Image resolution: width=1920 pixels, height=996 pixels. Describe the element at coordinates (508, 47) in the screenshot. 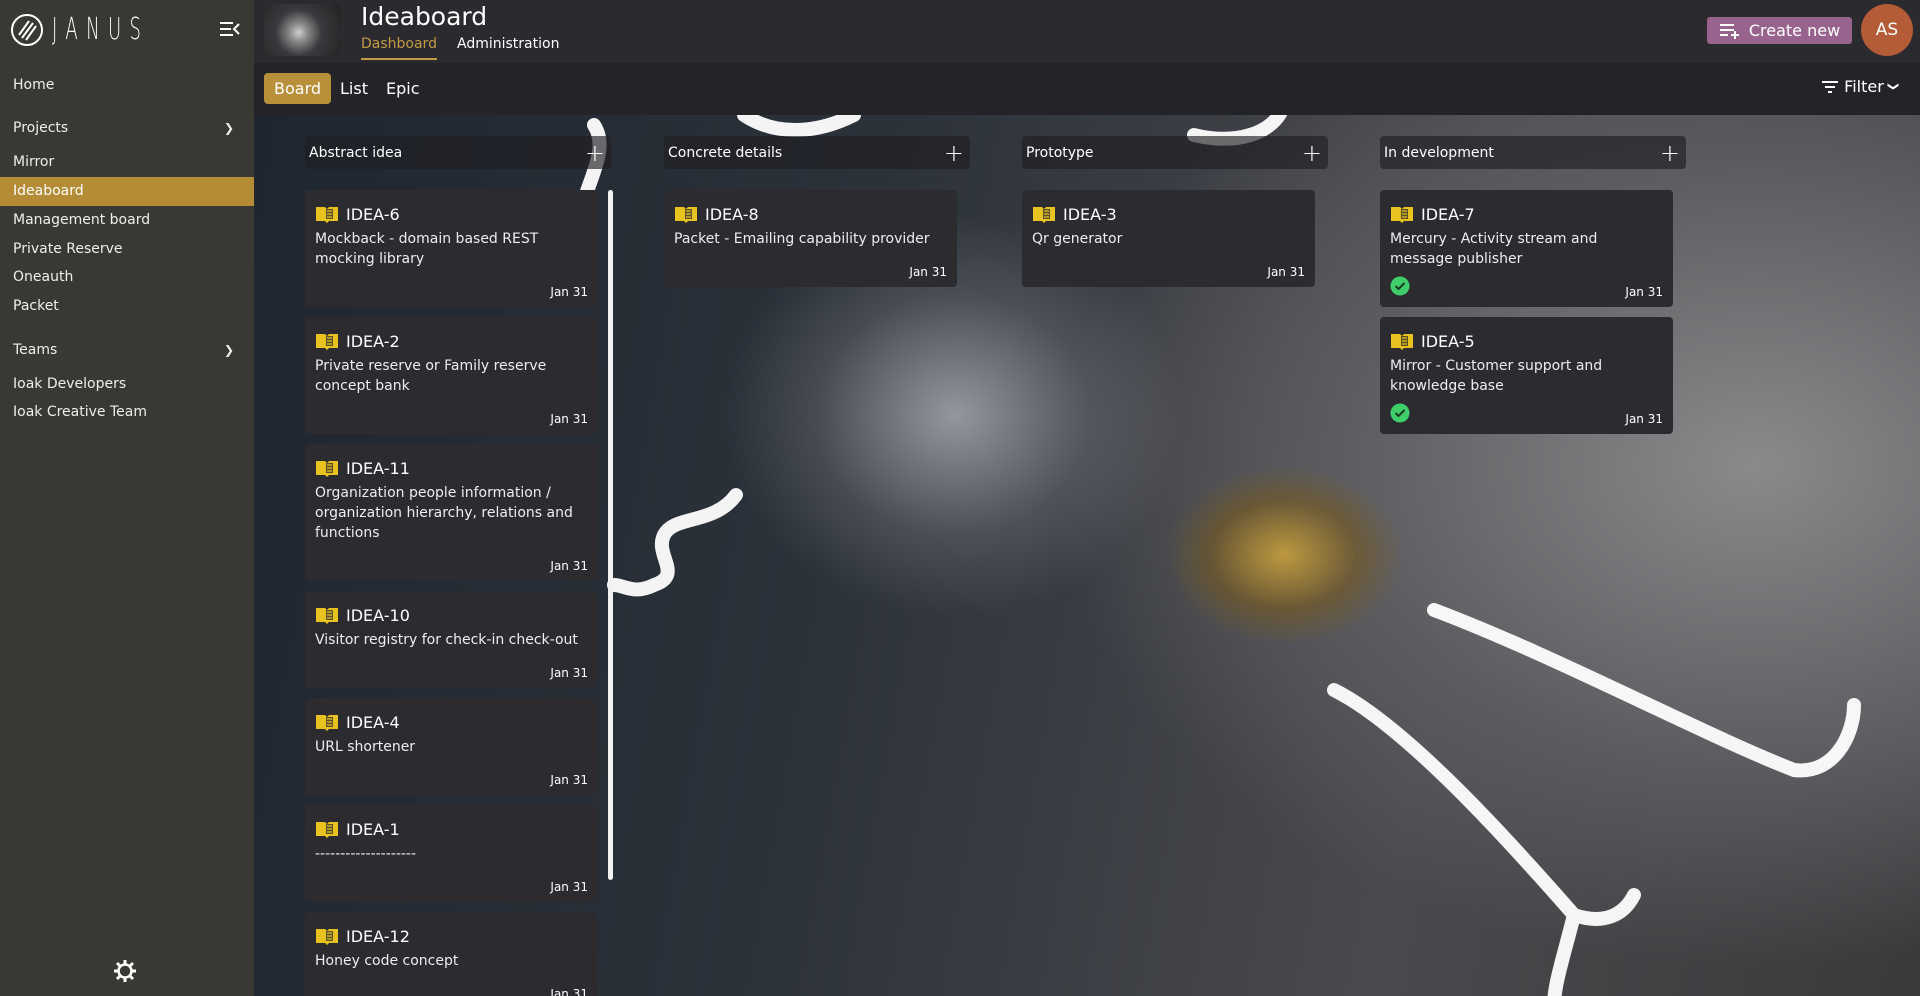

I see `tab-administration: Administration` at that location.